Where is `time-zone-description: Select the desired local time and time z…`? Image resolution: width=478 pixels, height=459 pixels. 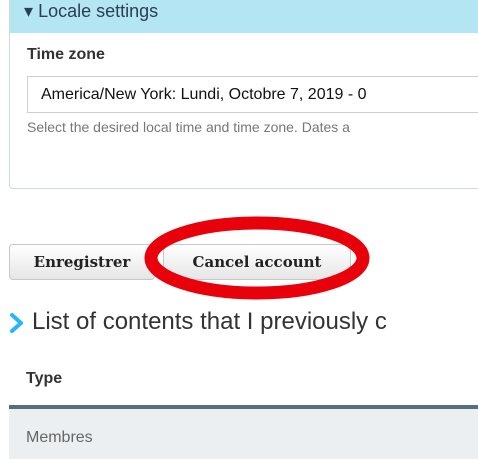
time-zone-description: Select the desired local time and time z… is located at coordinates (188, 127).